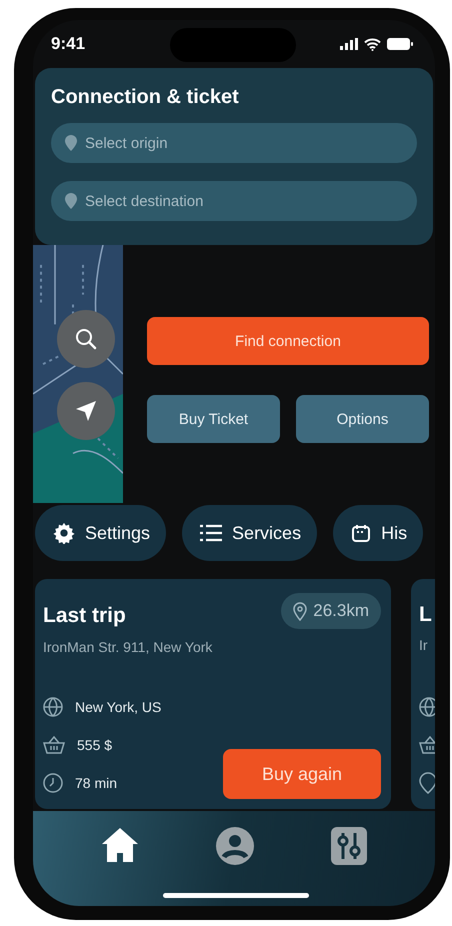  I want to click on trip-detail: 78 min, so click(96, 783).